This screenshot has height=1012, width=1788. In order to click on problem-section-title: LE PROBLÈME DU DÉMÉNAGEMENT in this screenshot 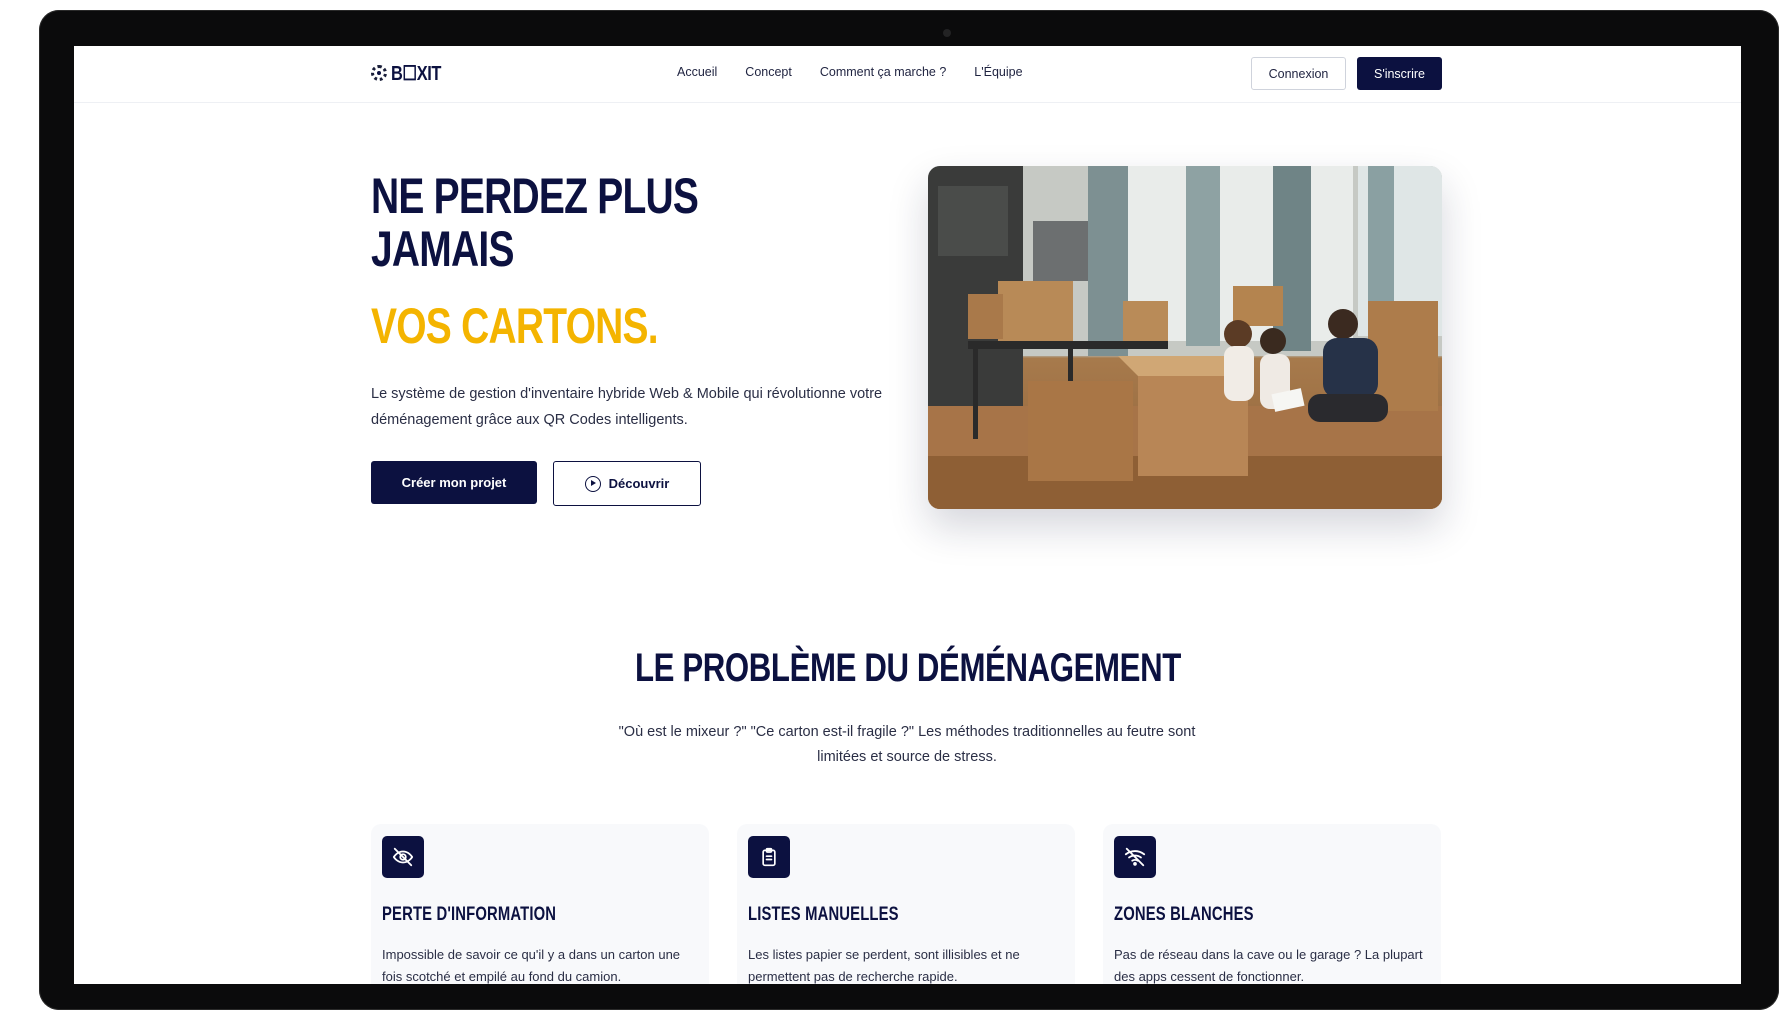, I will do `click(907, 668)`.